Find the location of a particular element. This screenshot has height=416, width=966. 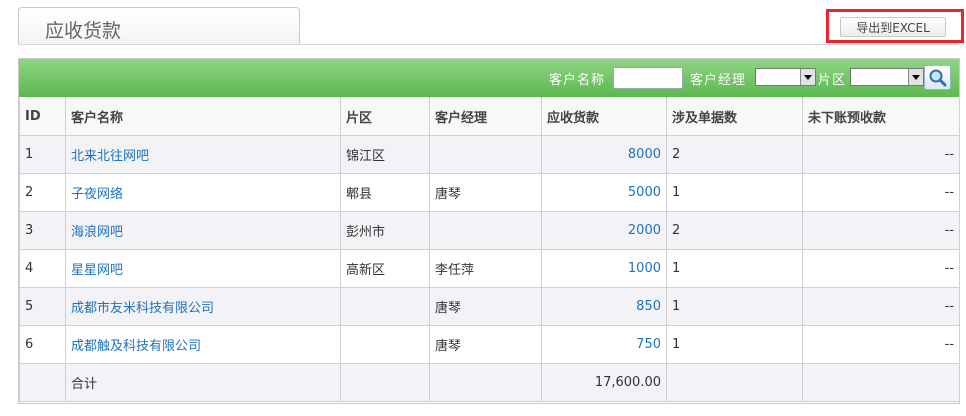

customer-name-link: 北来北往网吧 is located at coordinates (203, 154).